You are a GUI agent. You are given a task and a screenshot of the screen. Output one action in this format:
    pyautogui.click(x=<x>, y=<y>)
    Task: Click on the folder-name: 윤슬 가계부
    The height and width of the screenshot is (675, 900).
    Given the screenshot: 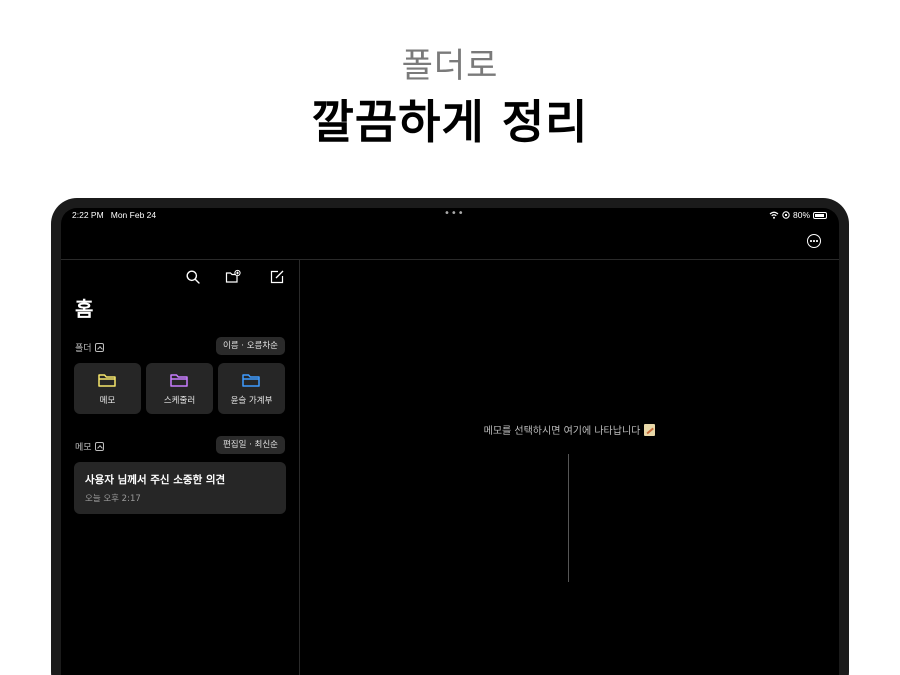 What is the action you would take?
    pyautogui.click(x=251, y=401)
    